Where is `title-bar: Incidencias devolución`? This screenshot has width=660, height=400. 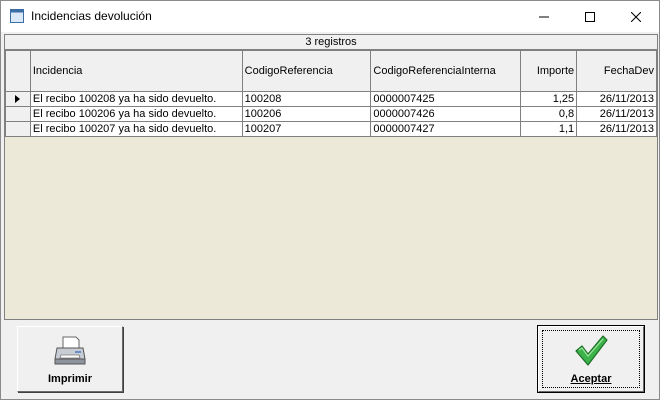 title-bar: Incidencias devolución is located at coordinates (330, 16).